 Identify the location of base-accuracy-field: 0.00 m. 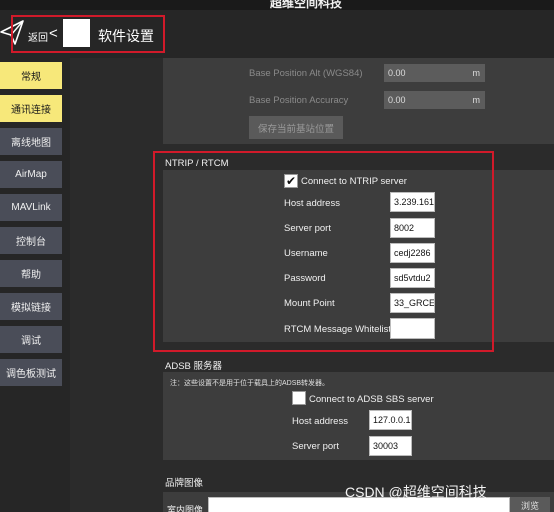
(434, 100).